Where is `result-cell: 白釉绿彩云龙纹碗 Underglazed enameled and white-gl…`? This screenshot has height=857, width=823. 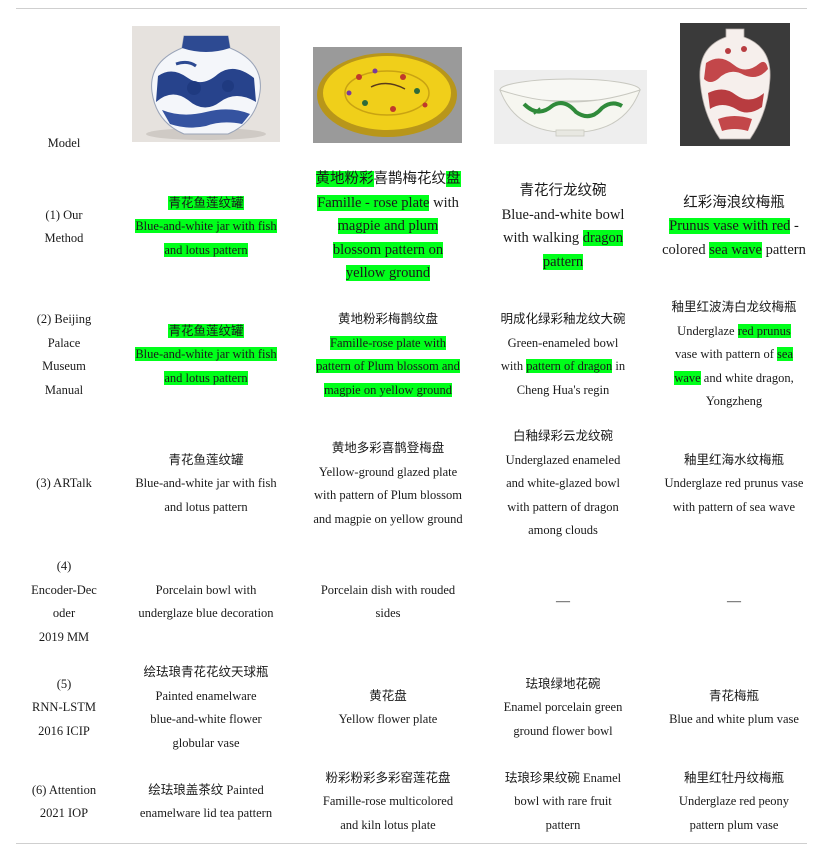
result-cell: 白釉绿彩云龙纹碗 Underglazed enameled and white-gl… is located at coordinates (563, 484).